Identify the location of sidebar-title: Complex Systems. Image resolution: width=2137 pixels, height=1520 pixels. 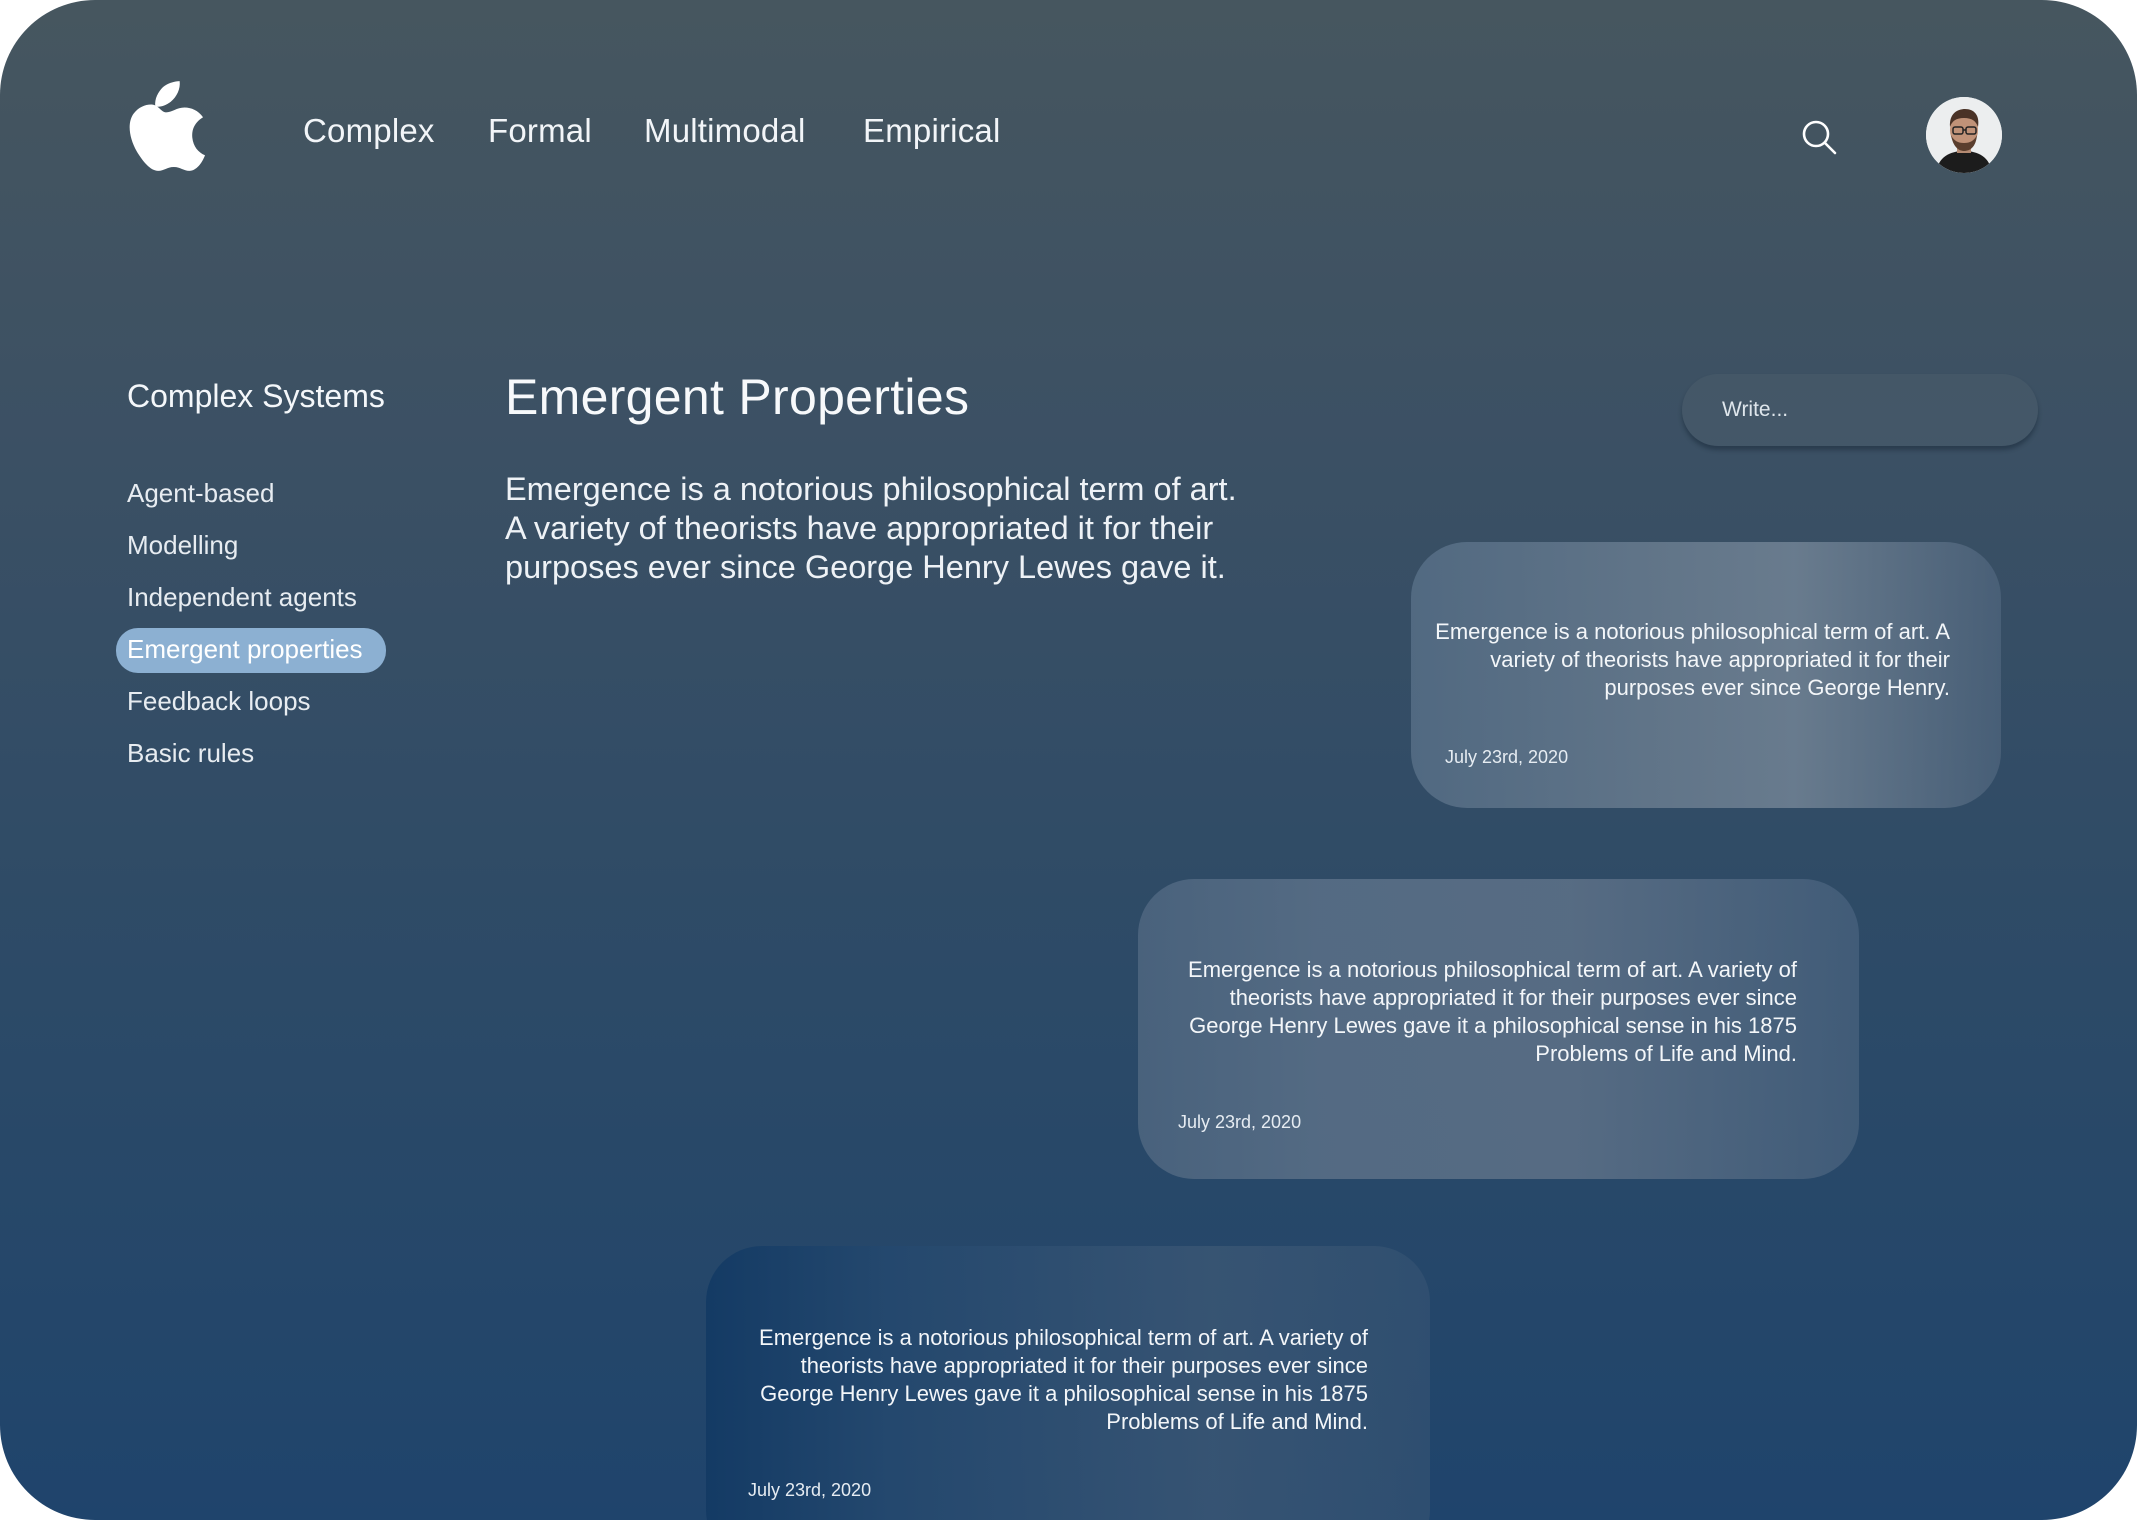
(256, 396).